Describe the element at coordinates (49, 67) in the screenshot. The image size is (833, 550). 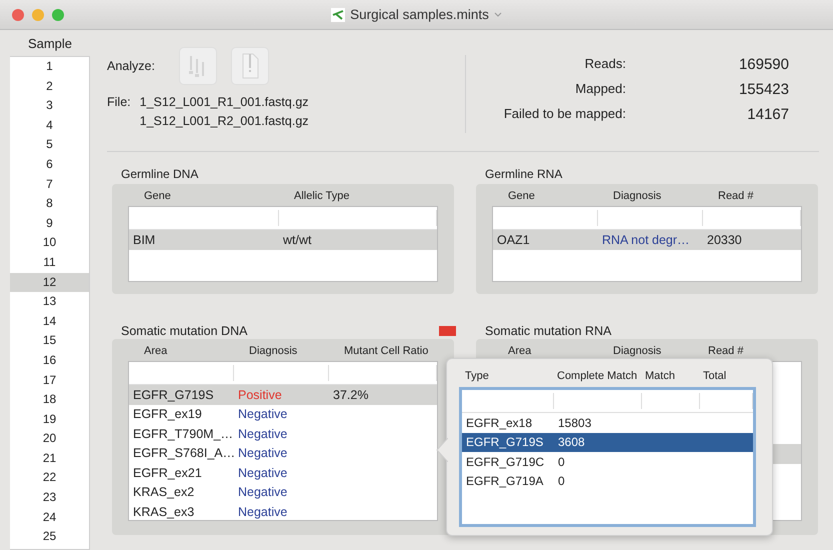
I see `sample-item: 1` at that location.